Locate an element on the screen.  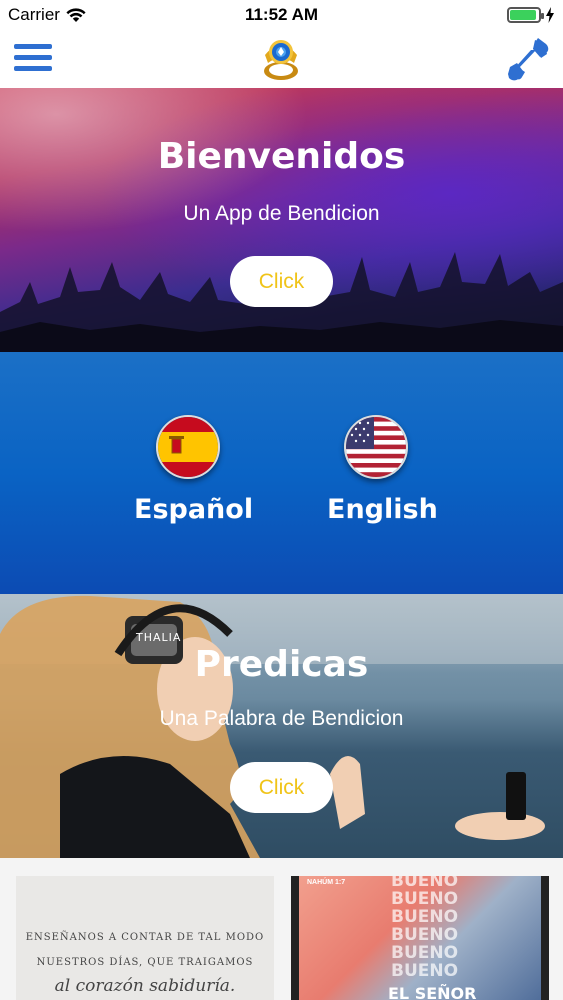
verse-line-1: ENSEÑANOS A CONTAR DE TAL MODO is located at coordinates (145, 937).